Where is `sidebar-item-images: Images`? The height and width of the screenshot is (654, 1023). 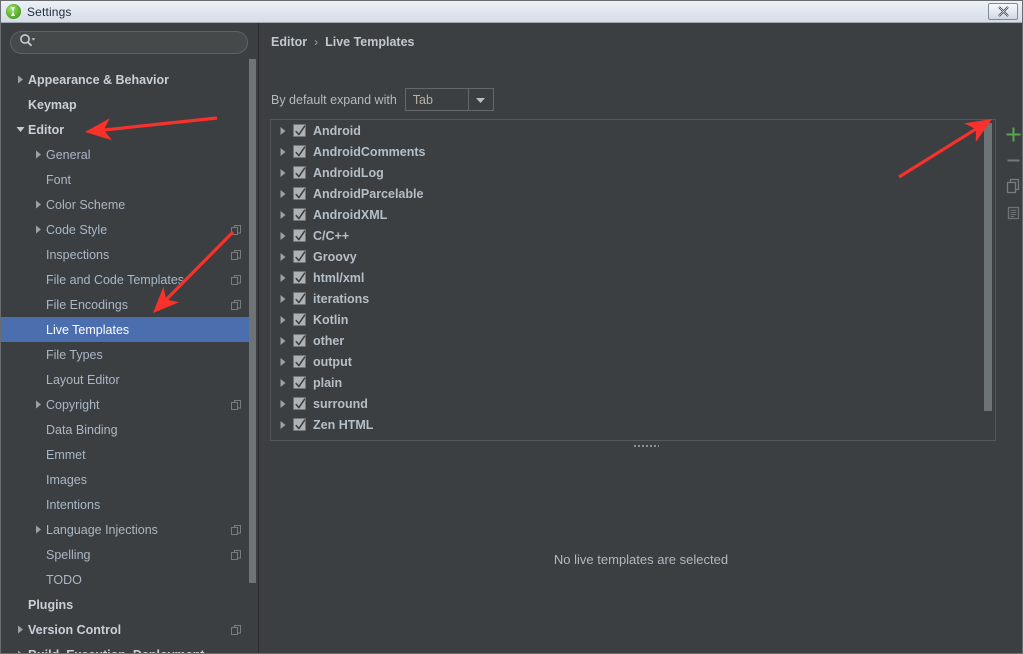 sidebar-item-images: Images is located at coordinates (125, 479).